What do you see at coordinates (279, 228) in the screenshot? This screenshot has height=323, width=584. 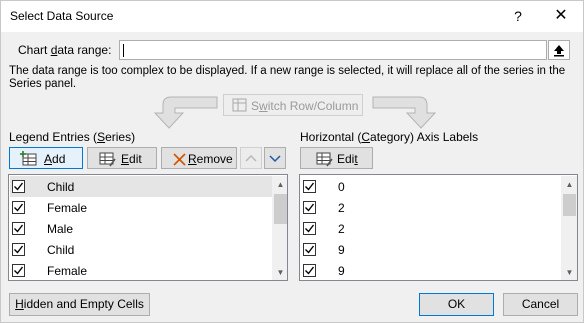 I see `legend-scrollbar: ▲ ▼` at bounding box center [279, 228].